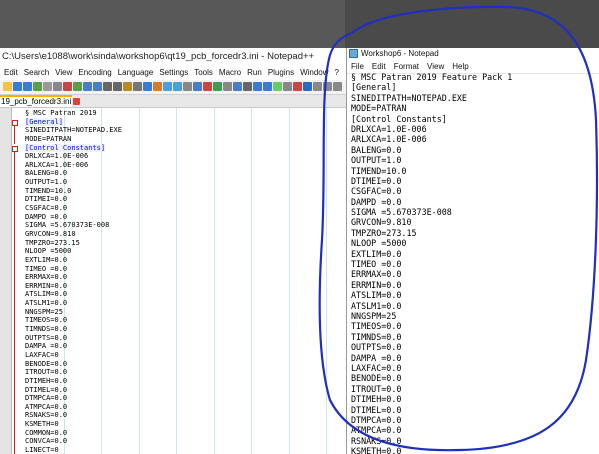 This screenshot has width=599, height=454. I want to click on text-line: TMPZRO=273.15, so click(384, 232).